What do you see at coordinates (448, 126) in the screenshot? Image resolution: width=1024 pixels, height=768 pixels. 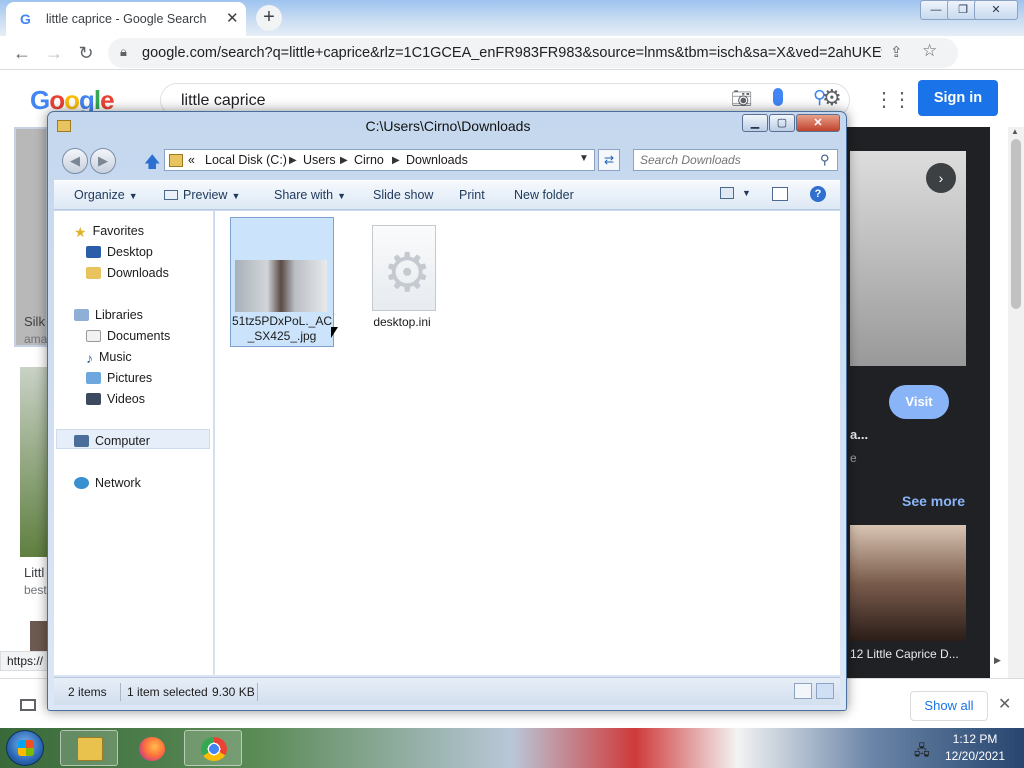 I see `explorer-title: C:\Users\Cirno\Downloads` at bounding box center [448, 126].